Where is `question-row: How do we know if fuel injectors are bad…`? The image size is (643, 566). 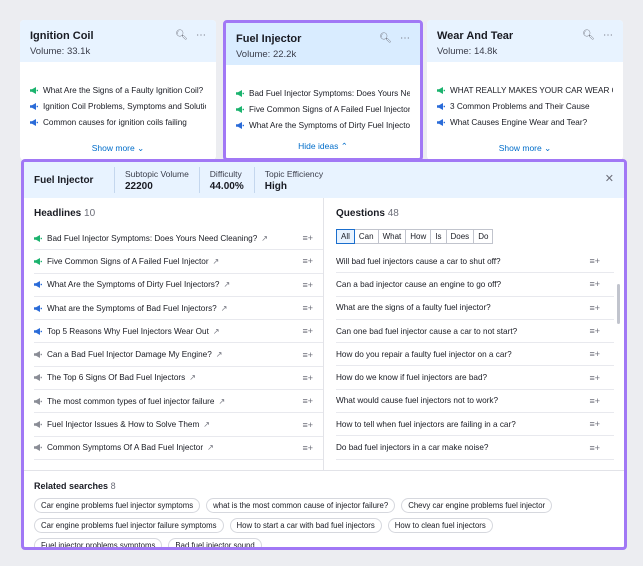 question-row: How do we know if fuel injectors are bad… is located at coordinates (475, 378).